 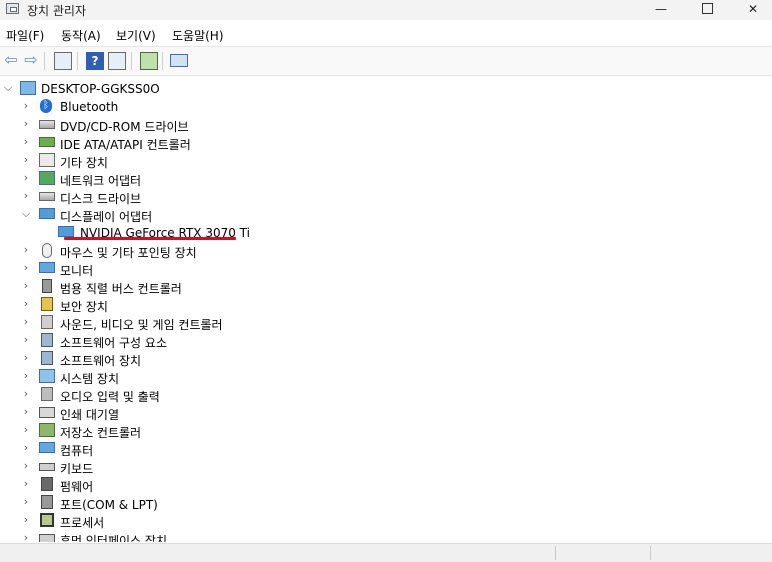 What do you see at coordinates (386, 377) in the screenshot?
I see `tree-item-system: › 시스템 장치` at bounding box center [386, 377].